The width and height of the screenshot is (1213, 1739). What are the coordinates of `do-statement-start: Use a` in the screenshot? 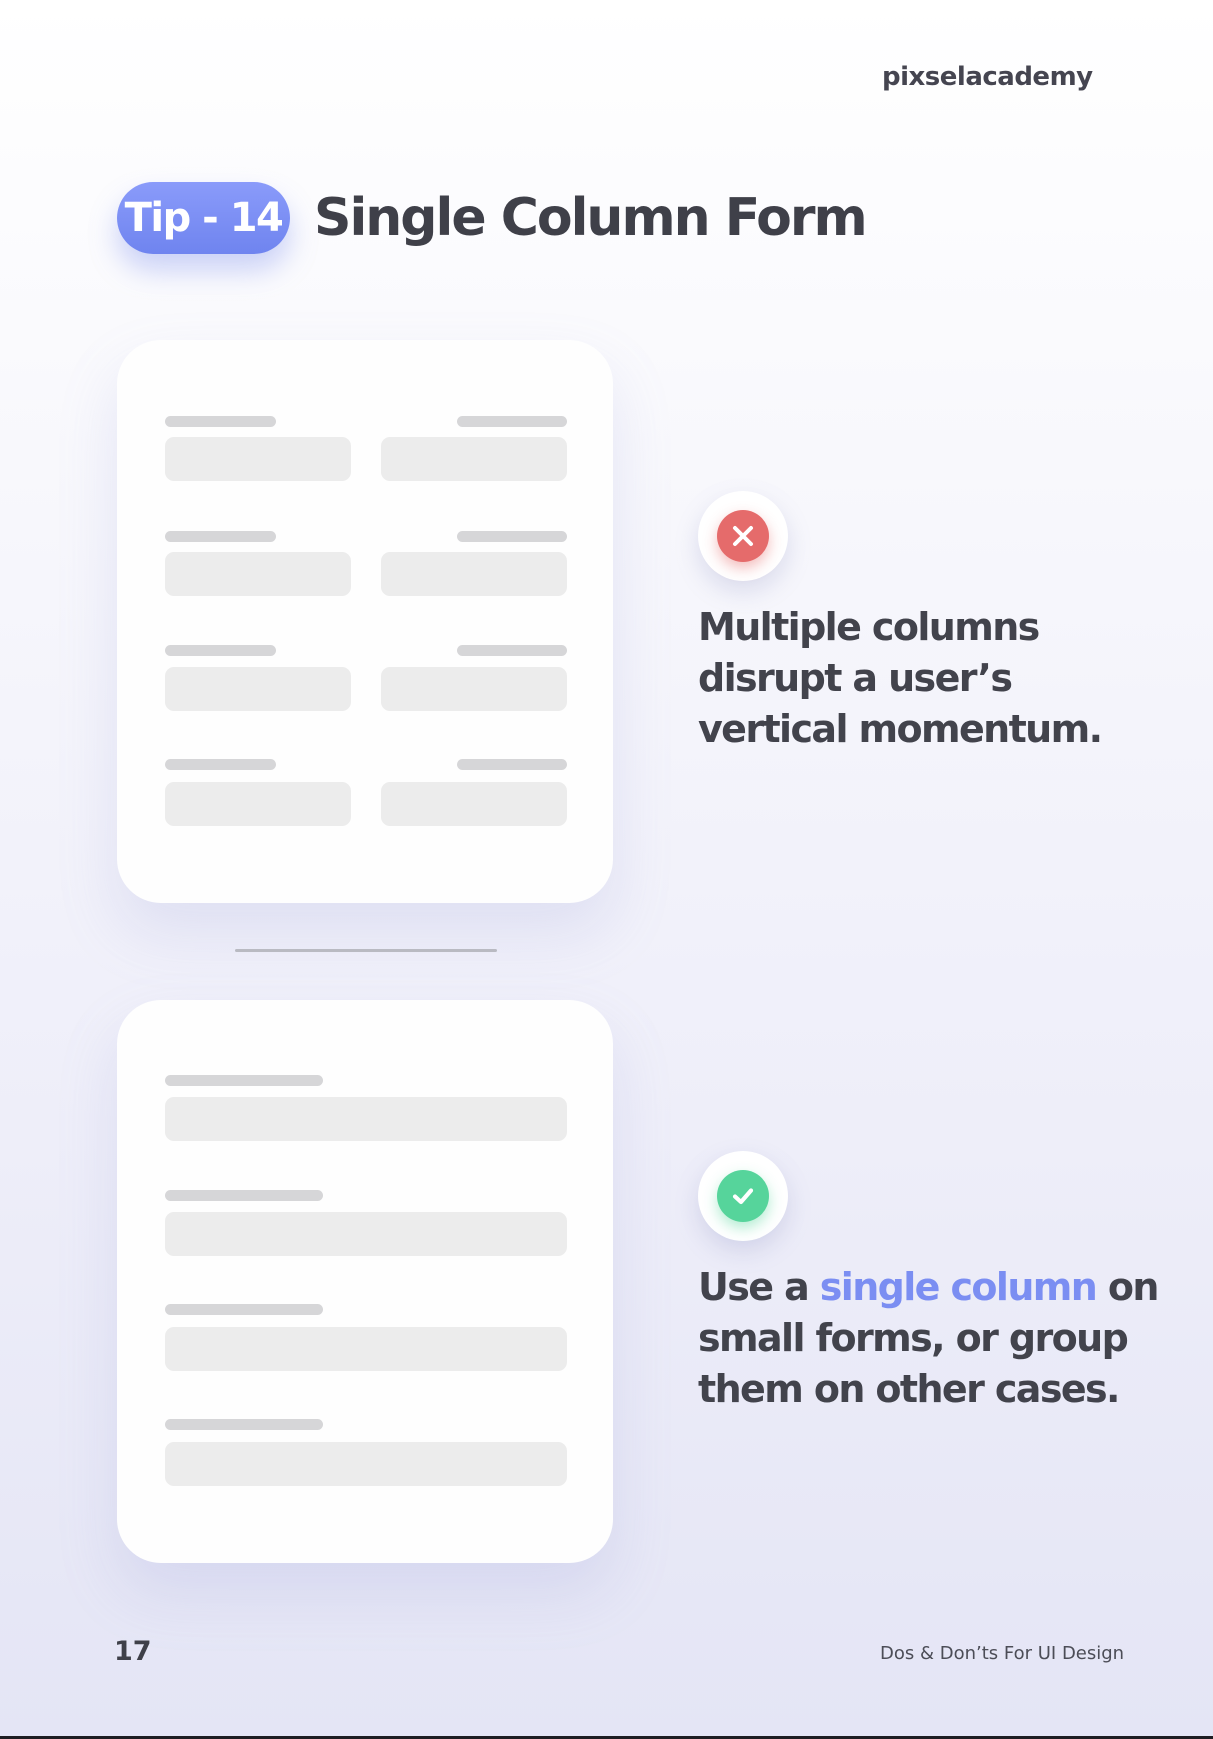 It's located at (759, 1287).